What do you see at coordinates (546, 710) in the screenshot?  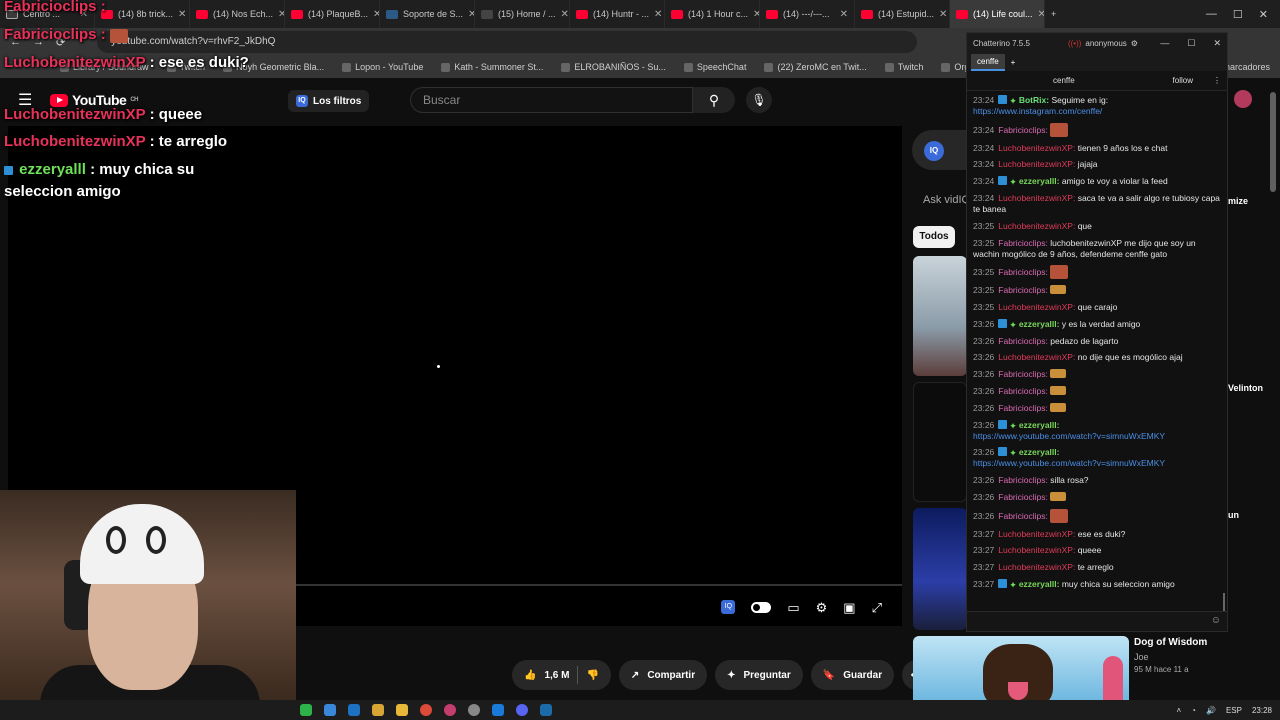 I see `steam-icon` at bounding box center [546, 710].